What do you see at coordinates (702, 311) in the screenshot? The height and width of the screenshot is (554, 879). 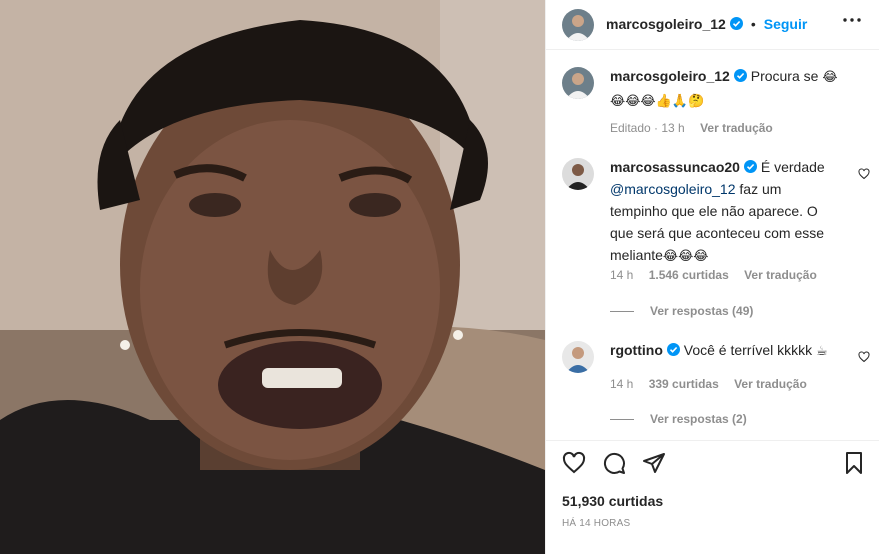 I see `view-replies-label: Ver respostas (49)` at bounding box center [702, 311].